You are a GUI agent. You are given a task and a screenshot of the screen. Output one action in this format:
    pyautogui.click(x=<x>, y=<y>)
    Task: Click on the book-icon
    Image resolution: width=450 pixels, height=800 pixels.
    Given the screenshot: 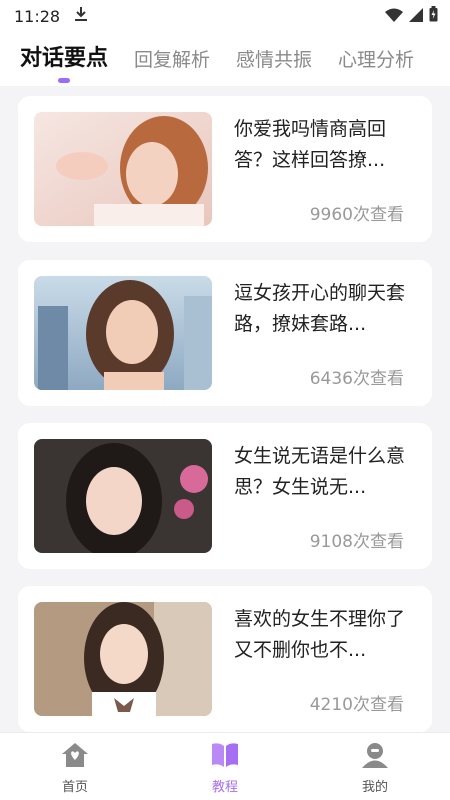 What is the action you would take?
    pyautogui.click(x=225, y=757)
    